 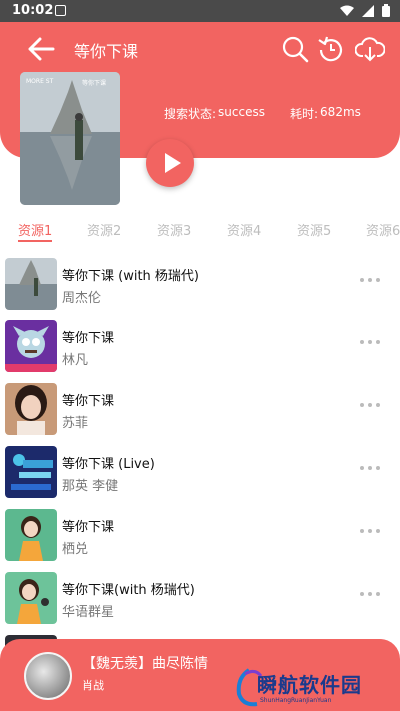 I want to click on song-row: 等你下课(with 杨瑞代) 华语群星, so click(x=200, y=603).